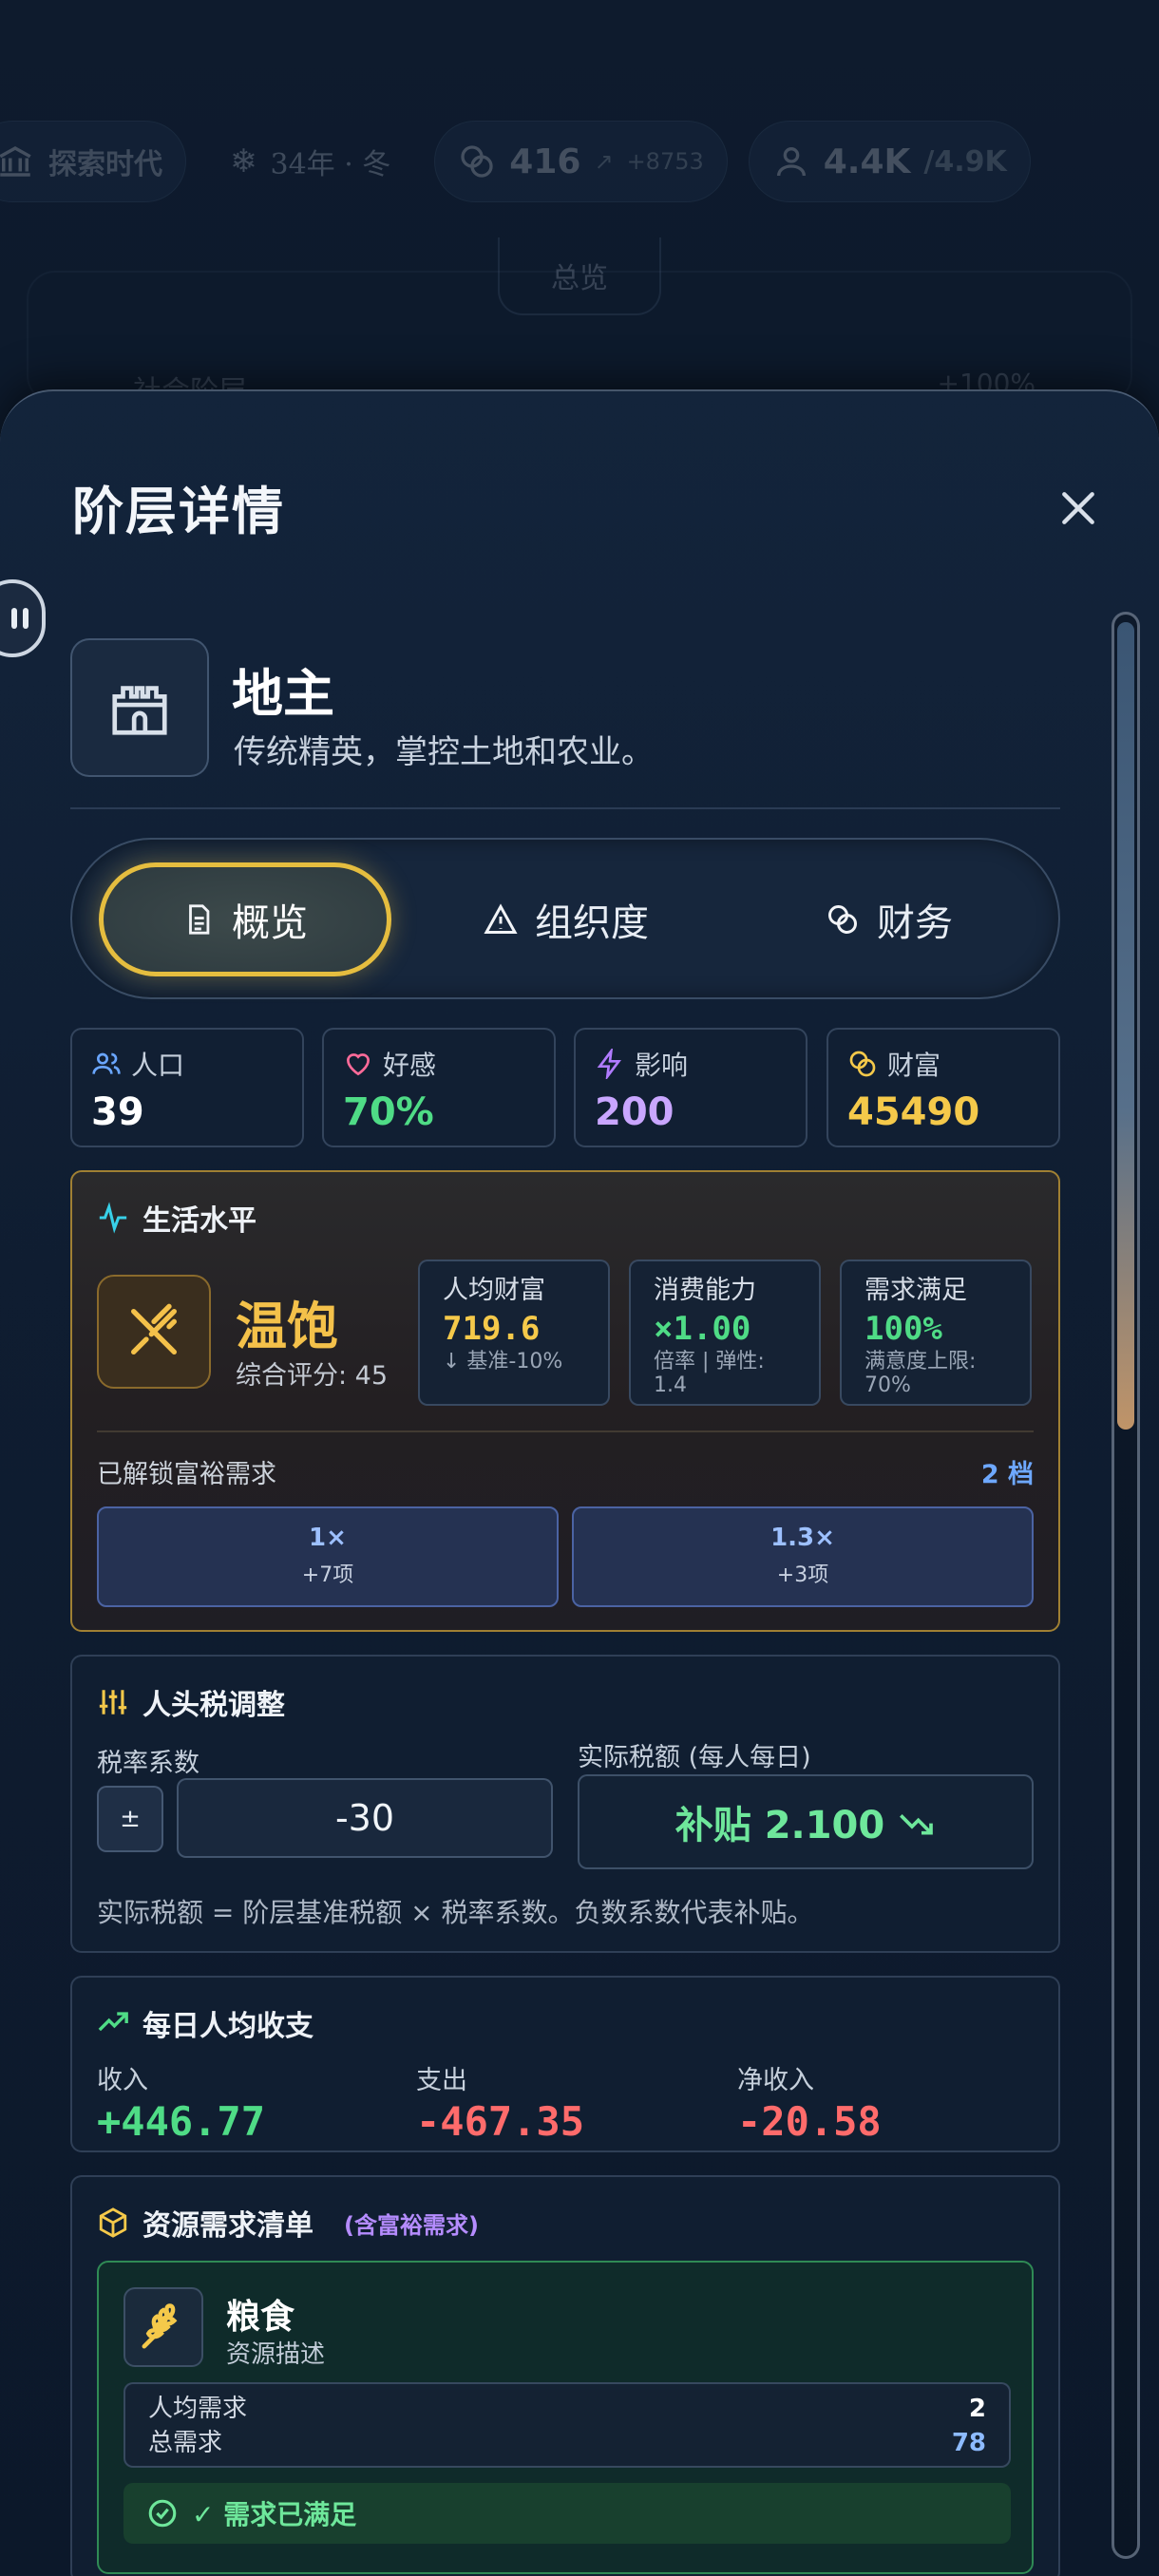  I want to click on tab-overview: 概览, so click(245, 919).